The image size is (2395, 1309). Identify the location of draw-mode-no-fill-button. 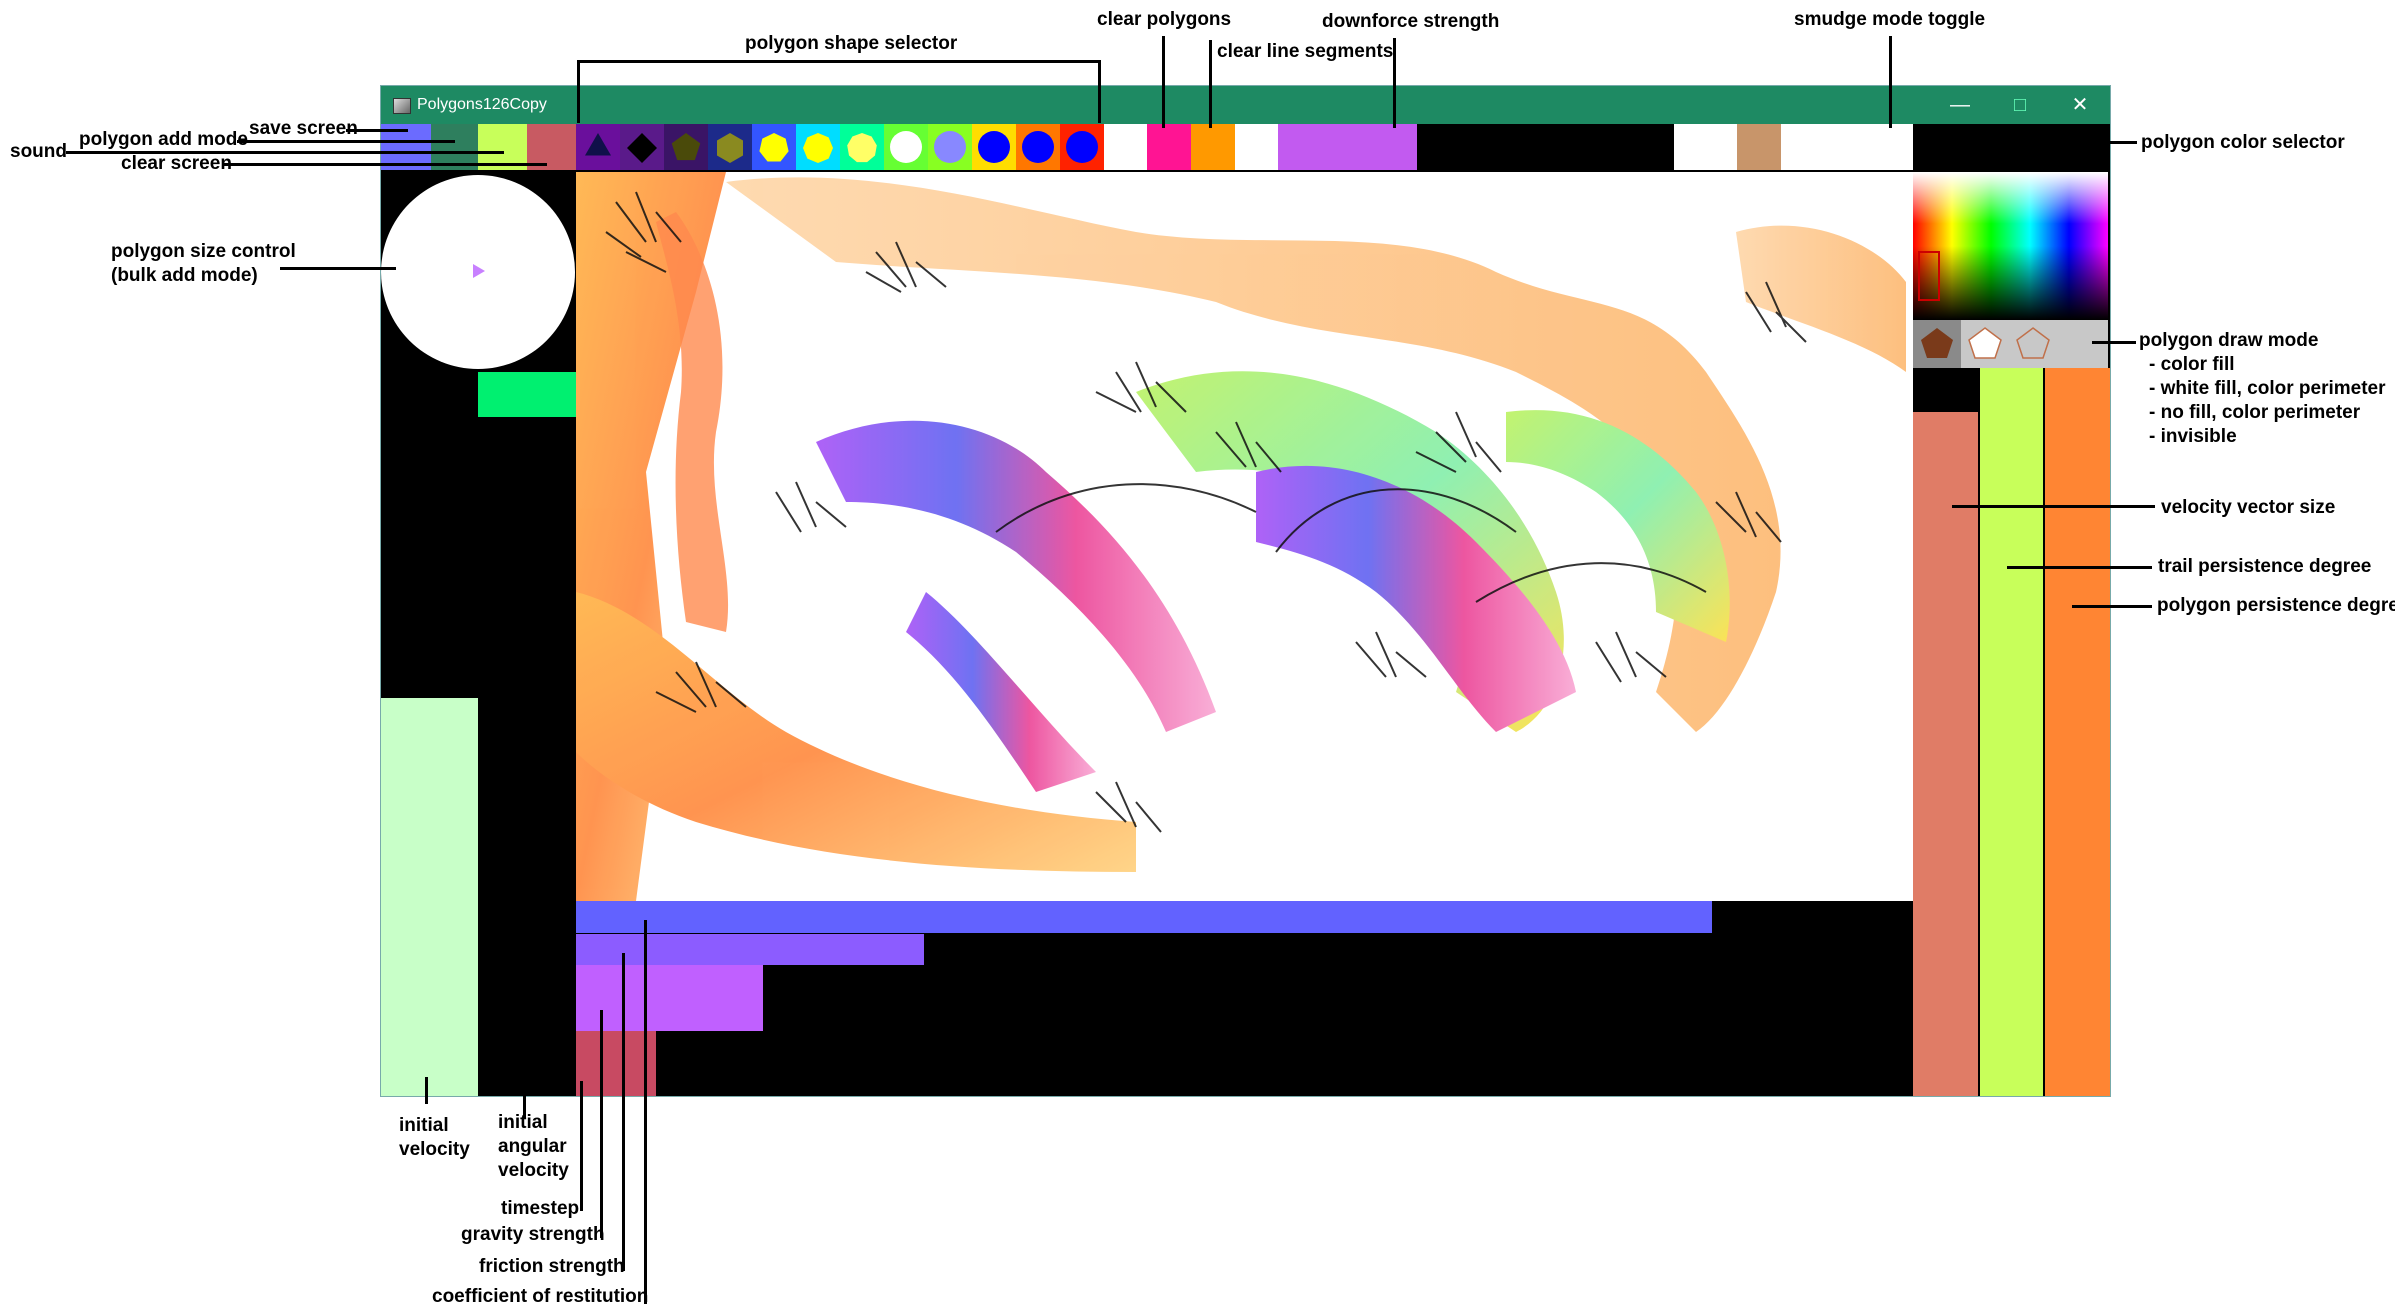
(2033, 344).